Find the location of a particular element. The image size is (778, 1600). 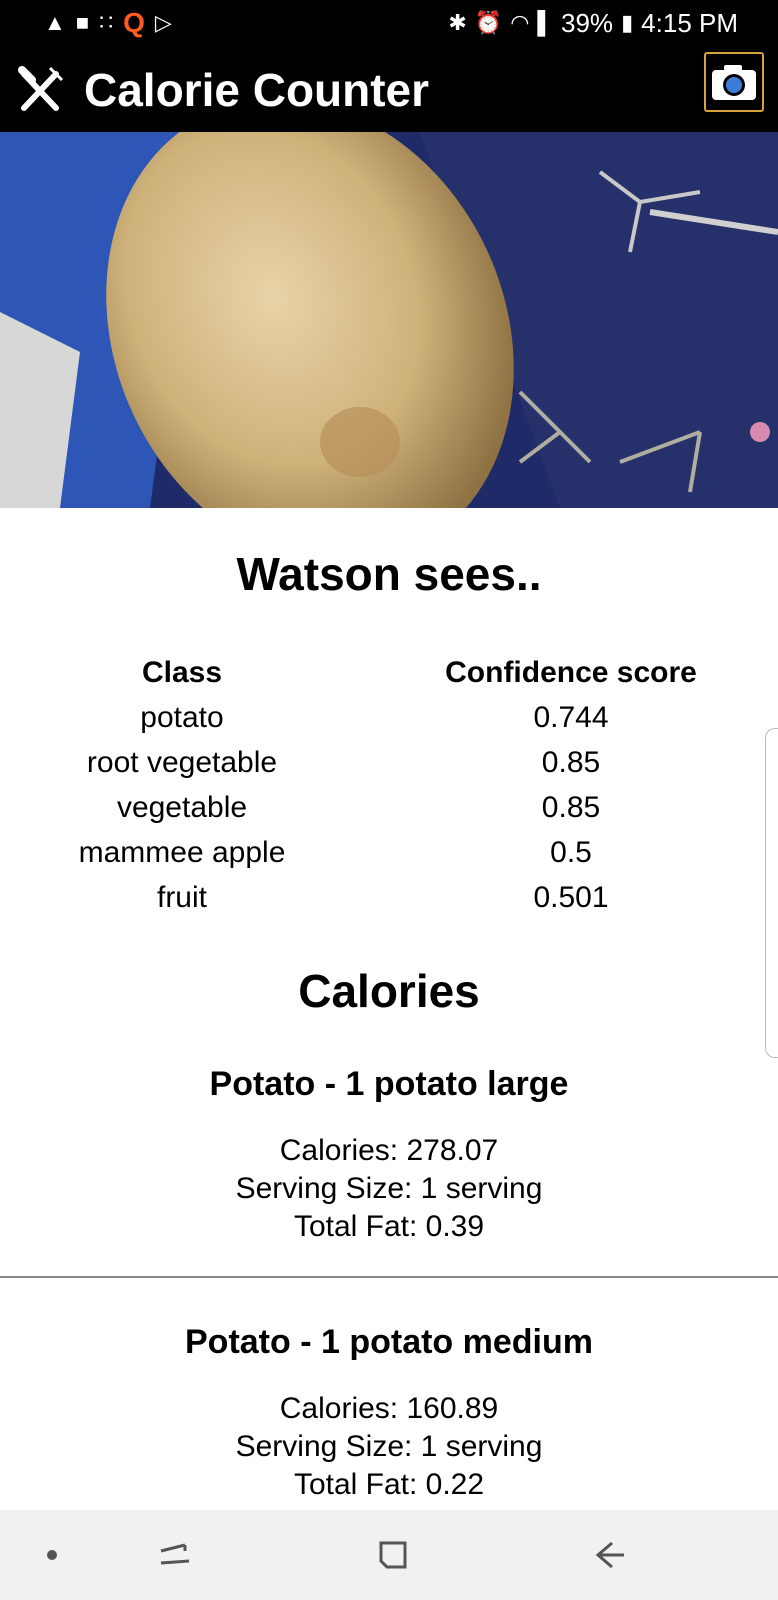

class-cell: potato is located at coordinates (182, 717).